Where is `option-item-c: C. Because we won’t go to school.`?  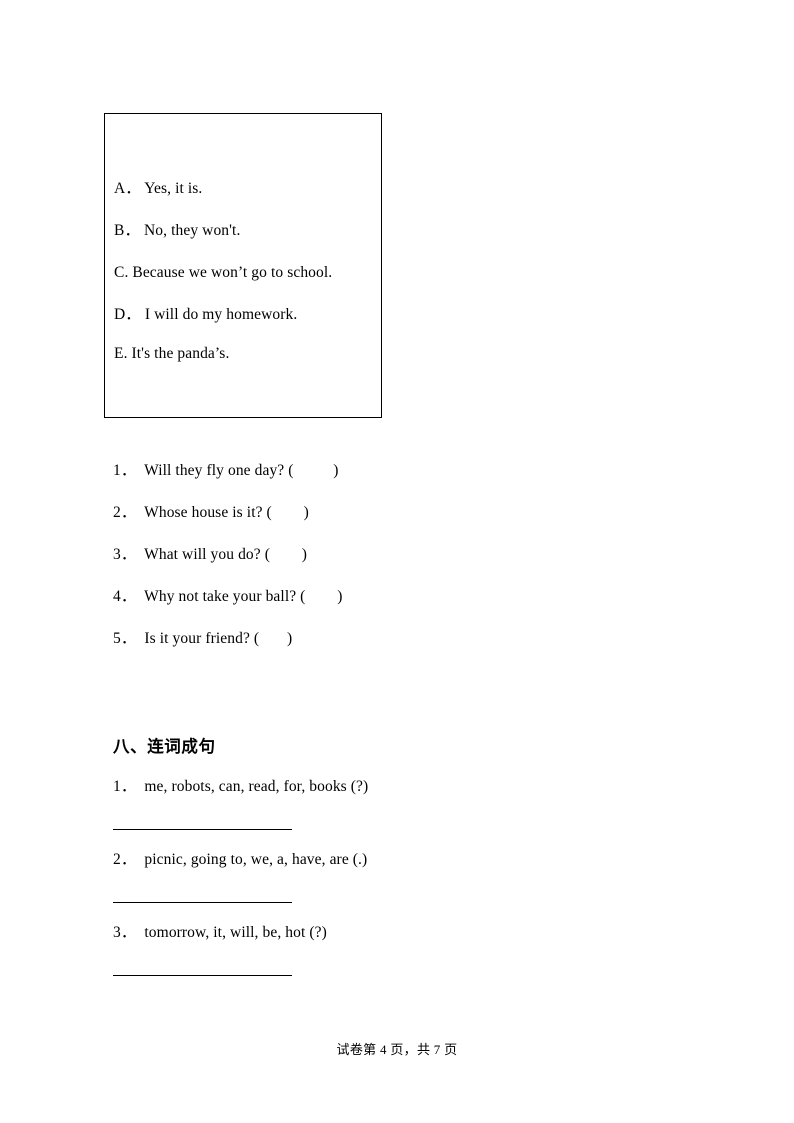
option-item-c: C. Because we won’t go to school. is located at coordinates (223, 272).